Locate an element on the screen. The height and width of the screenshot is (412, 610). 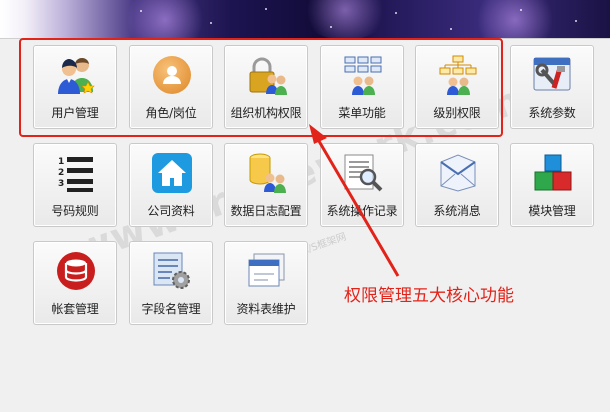
person-circle-icon is located at coordinates (172, 75).